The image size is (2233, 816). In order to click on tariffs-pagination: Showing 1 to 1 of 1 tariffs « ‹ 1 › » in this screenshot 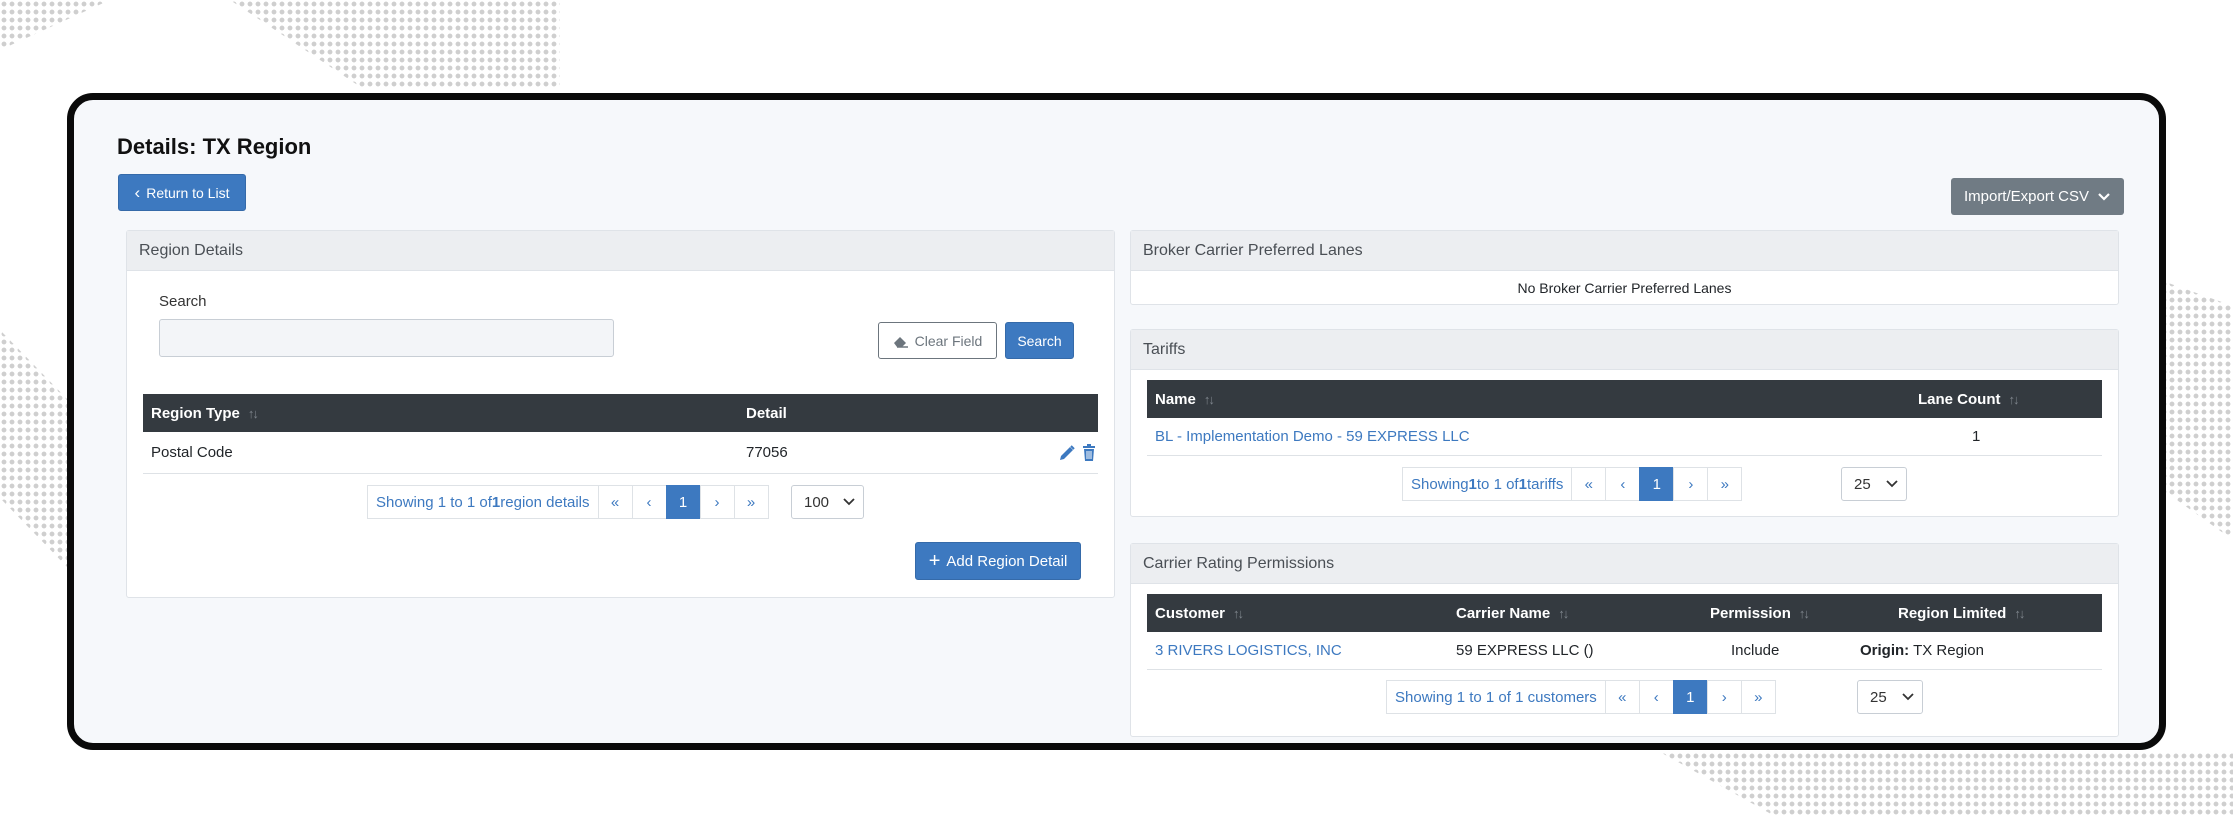, I will do `click(1572, 484)`.